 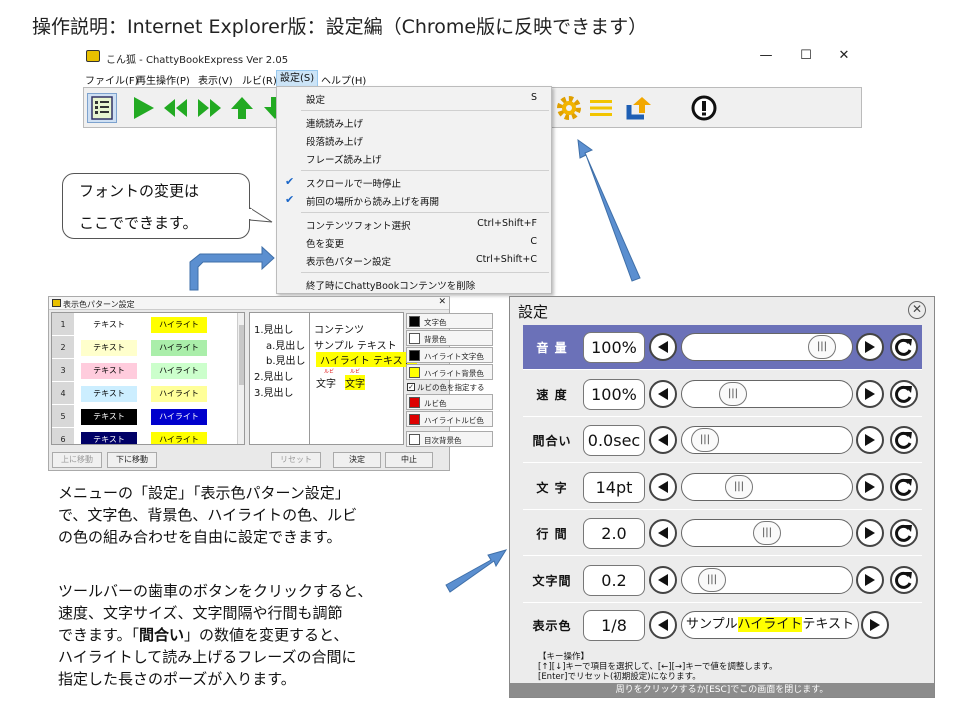 I want to click on dropdown-item-settings: 設定 S, so click(x=414, y=97).